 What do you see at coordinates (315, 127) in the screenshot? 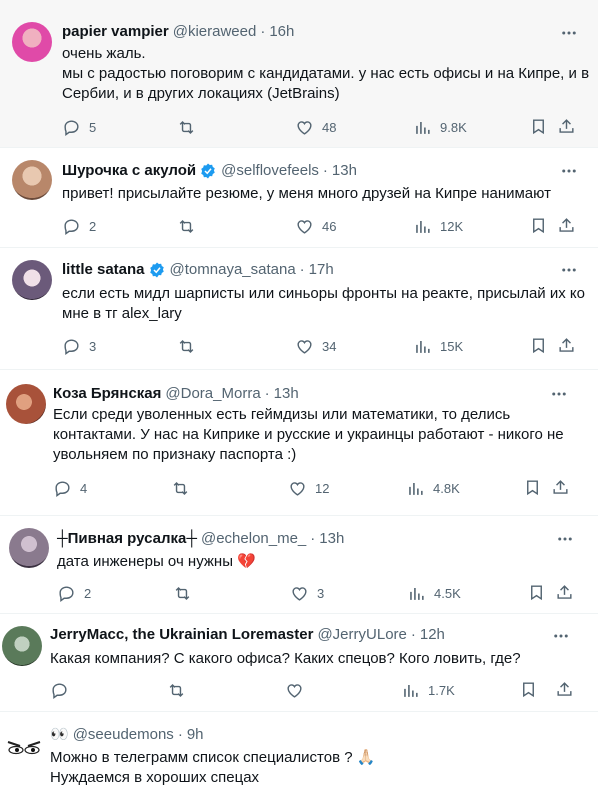
I see `like-button: 48` at bounding box center [315, 127].